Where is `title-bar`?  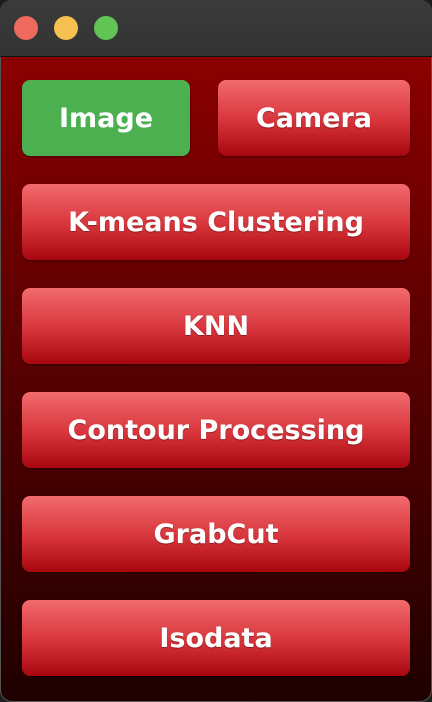 title-bar is located at coordinates (216, 28).